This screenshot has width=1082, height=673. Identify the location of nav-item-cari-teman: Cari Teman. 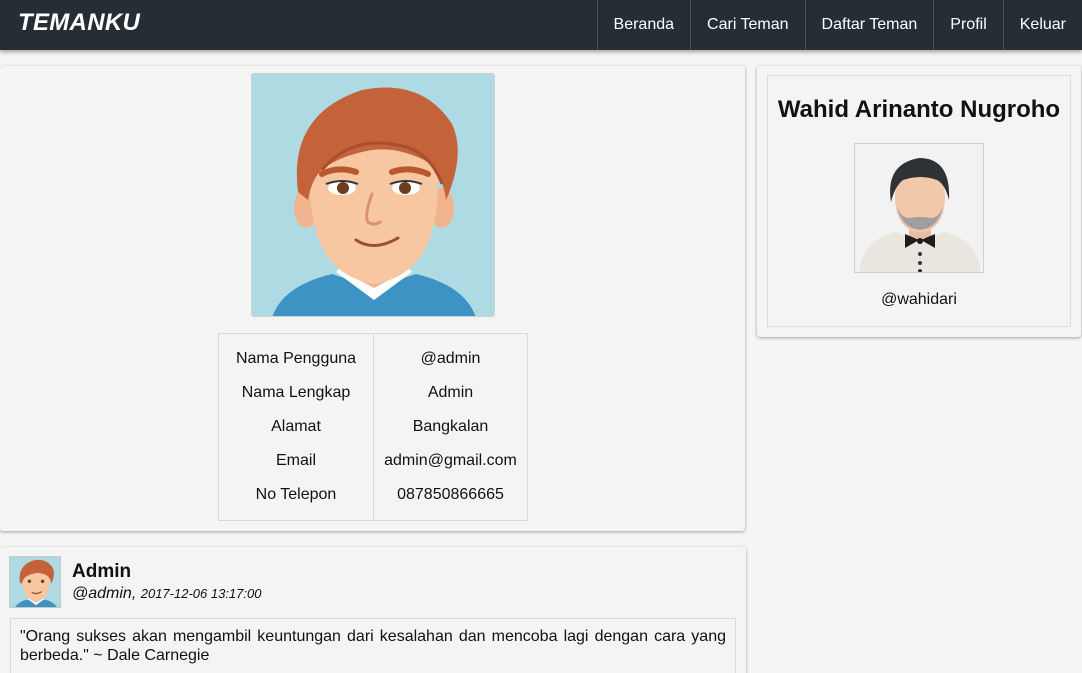
(747, 25).